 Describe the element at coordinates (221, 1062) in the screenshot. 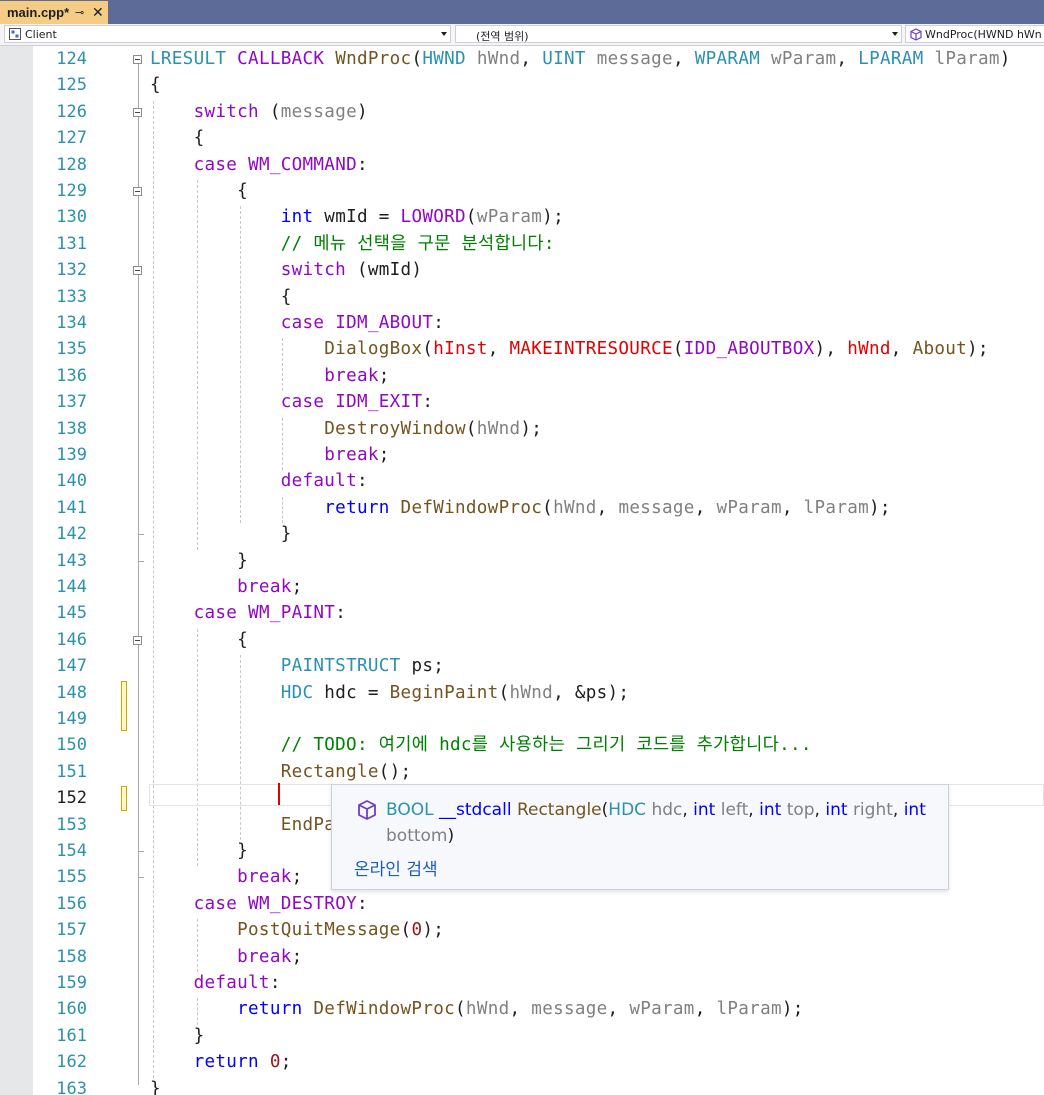

I see `code-line: return 0;` at that location.